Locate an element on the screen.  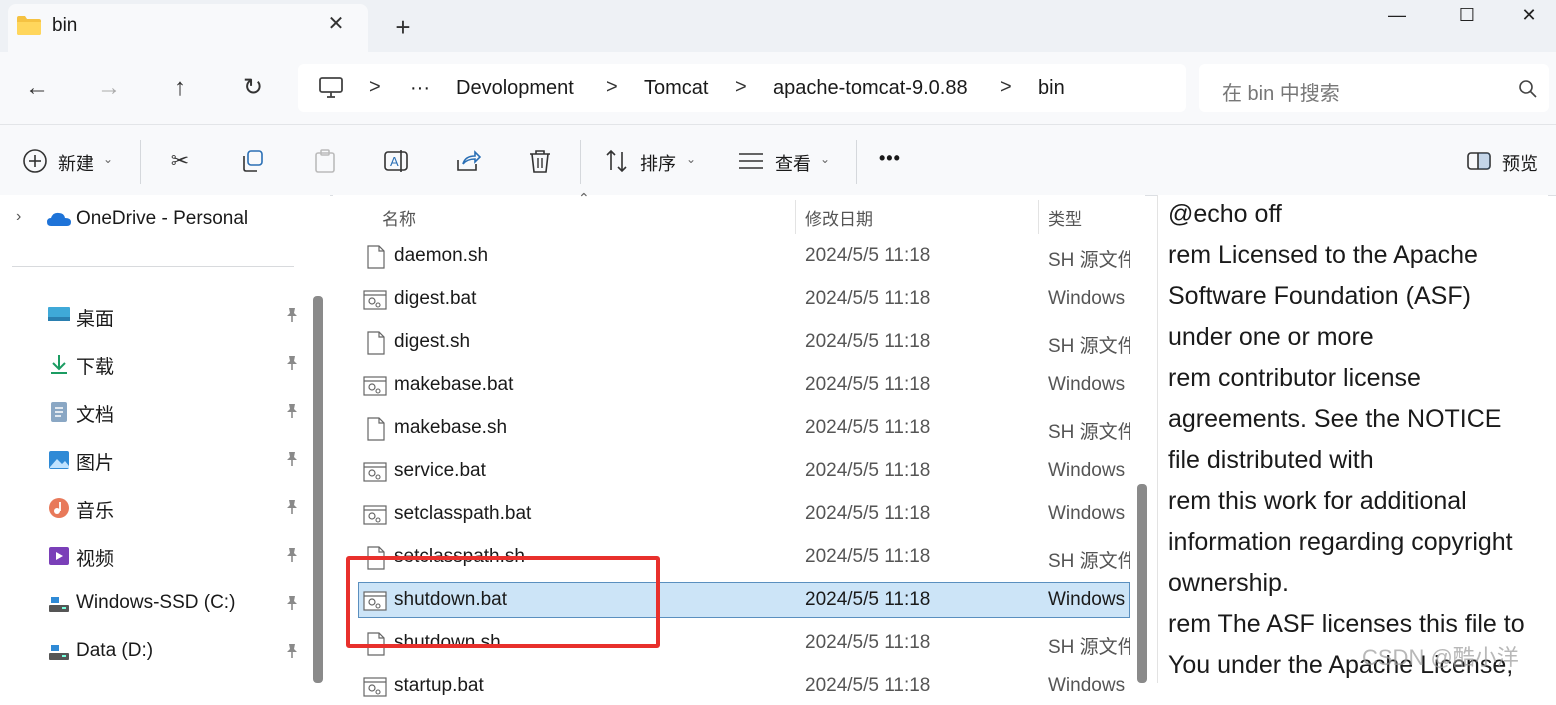
preview-text-line: under one or more is located at coordinates (1271, 337).